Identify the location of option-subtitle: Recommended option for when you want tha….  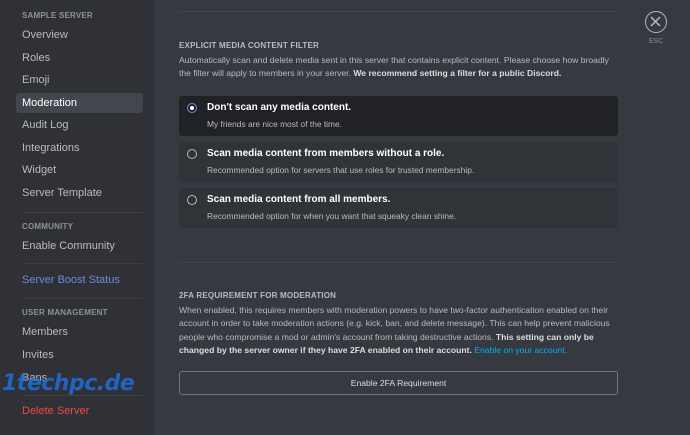
(332, 216).